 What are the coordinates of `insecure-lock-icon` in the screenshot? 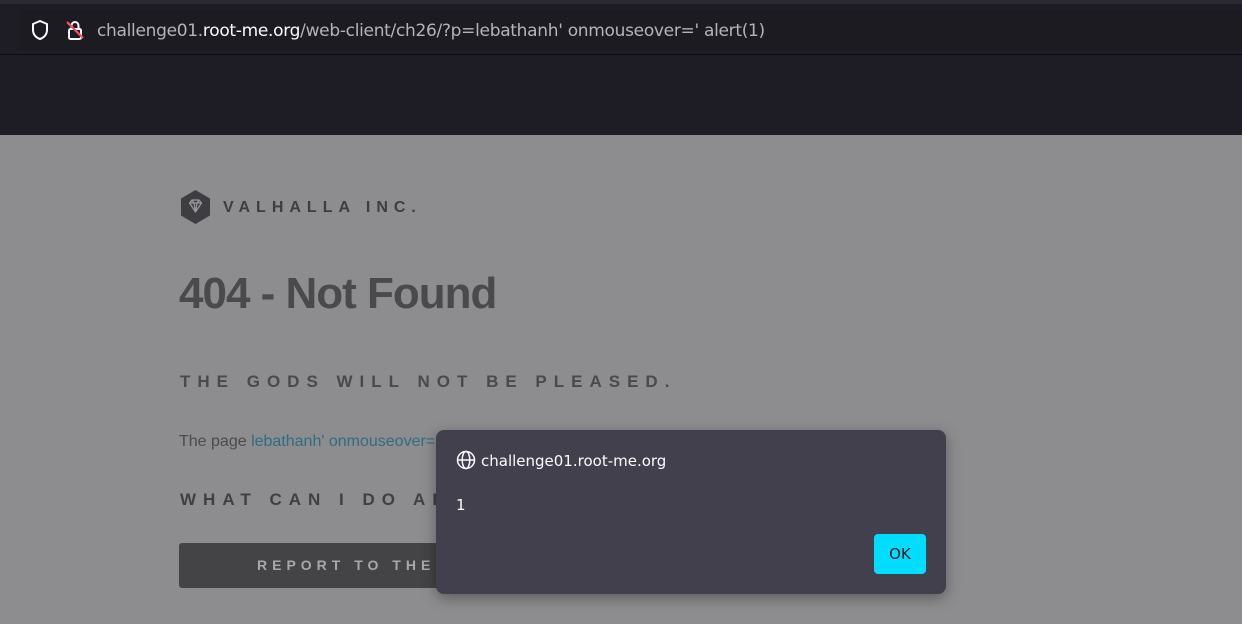 It's located at (75, 30).